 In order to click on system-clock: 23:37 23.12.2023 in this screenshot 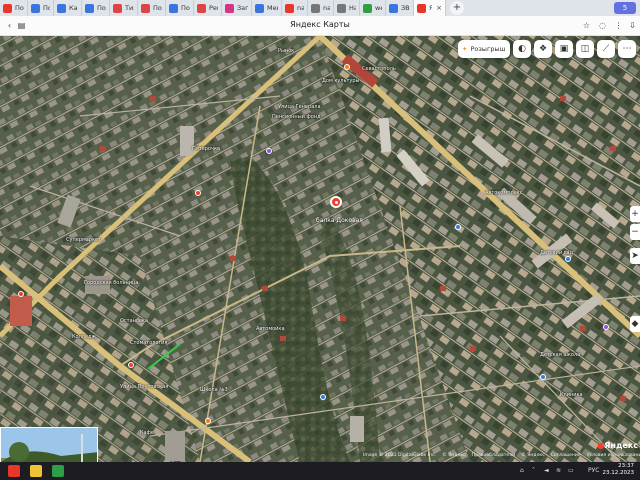, I will do `click(619, 470)`.